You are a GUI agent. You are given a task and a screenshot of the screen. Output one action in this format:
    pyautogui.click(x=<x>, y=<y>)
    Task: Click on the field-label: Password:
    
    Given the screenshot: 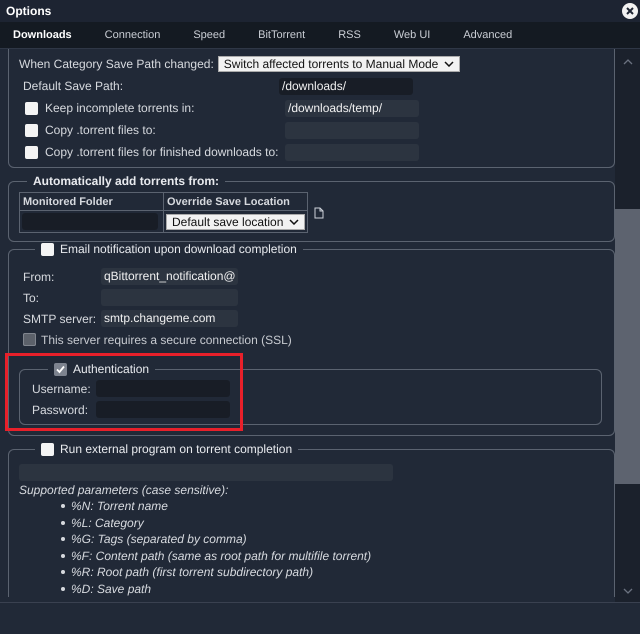 What is the action you would take?
    pyautogui.click(x=61, y=409)
    